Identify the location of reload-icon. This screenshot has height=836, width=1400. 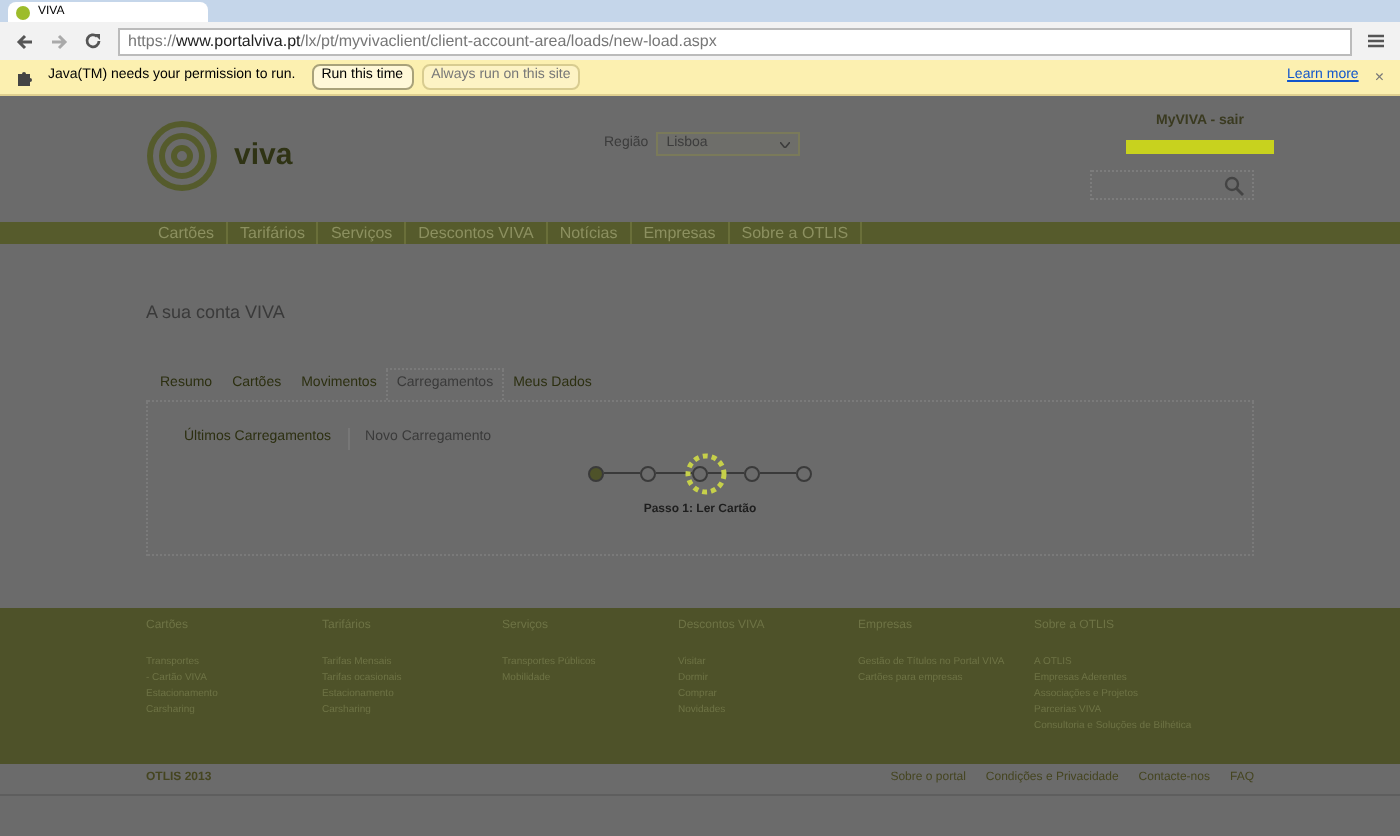
(93, 41).